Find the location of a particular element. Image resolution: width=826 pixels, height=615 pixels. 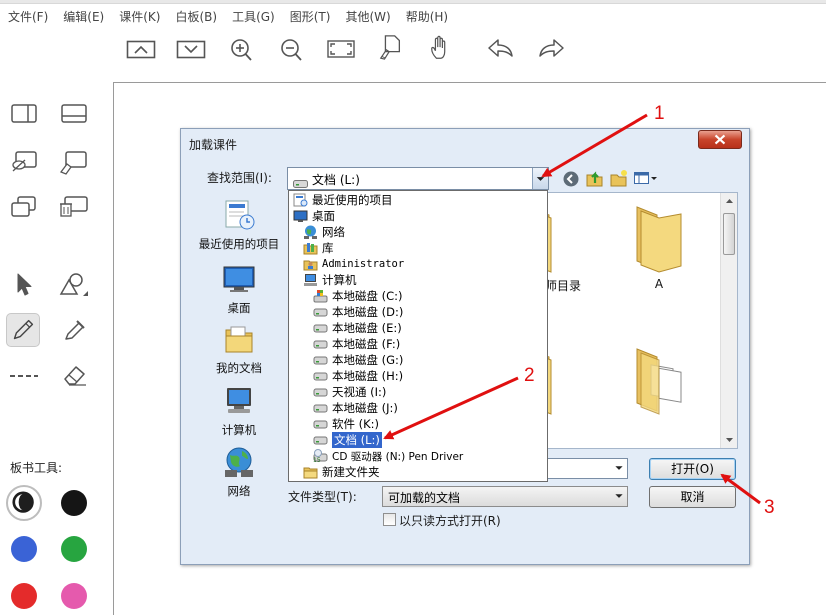

marker-icon is located at coordinates (74, 330).